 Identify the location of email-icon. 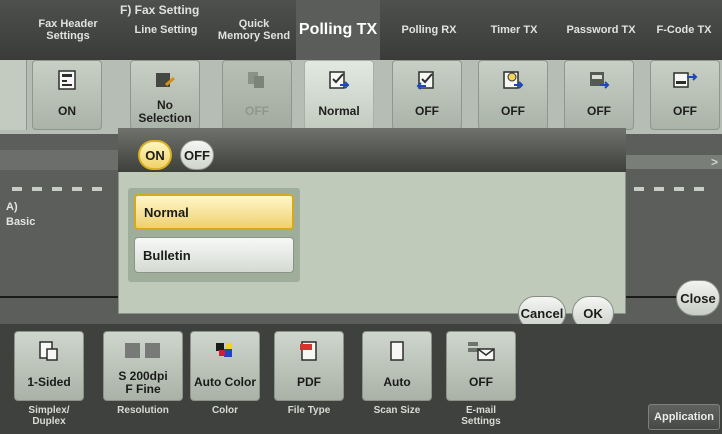
(481, 351).